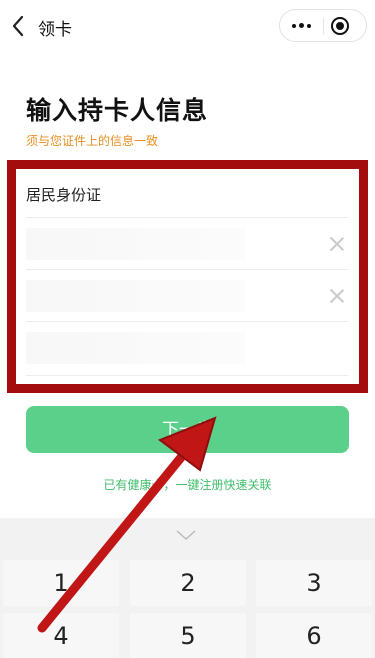 Image resolution: width=375 pixels, height=658 pixels. What do you see at coordinates (55, 30) in the screenshot?
I see `page-title: 领卡` at bounding box center [55, 30].